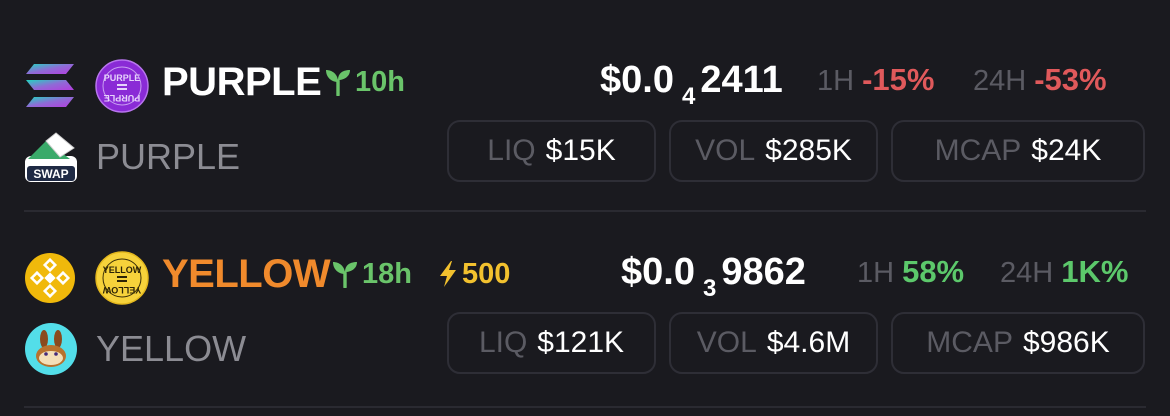  What do you see at coordinates (713, 274) in the screenshot?
I see `price: $0.0 3 9862` at bounding box center [713, 274].